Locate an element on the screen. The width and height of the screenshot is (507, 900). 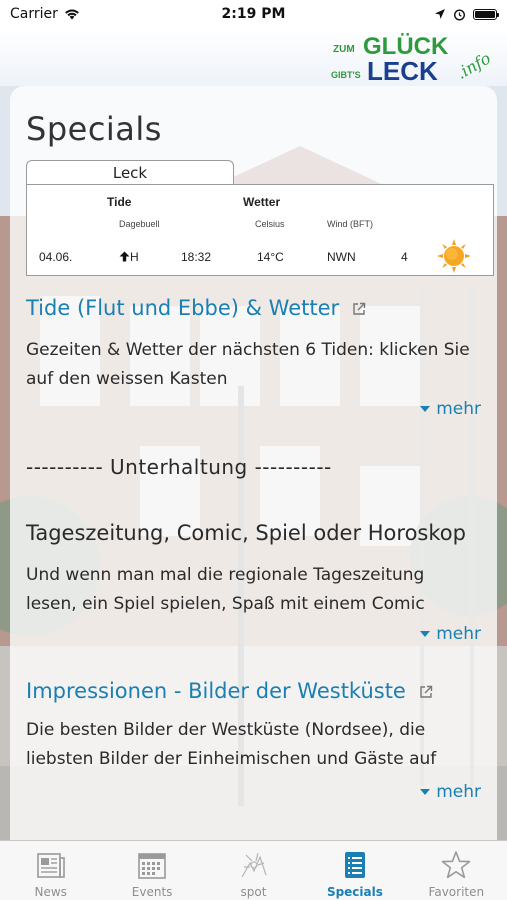
row-tide: H is located at coordinates (129, 257).